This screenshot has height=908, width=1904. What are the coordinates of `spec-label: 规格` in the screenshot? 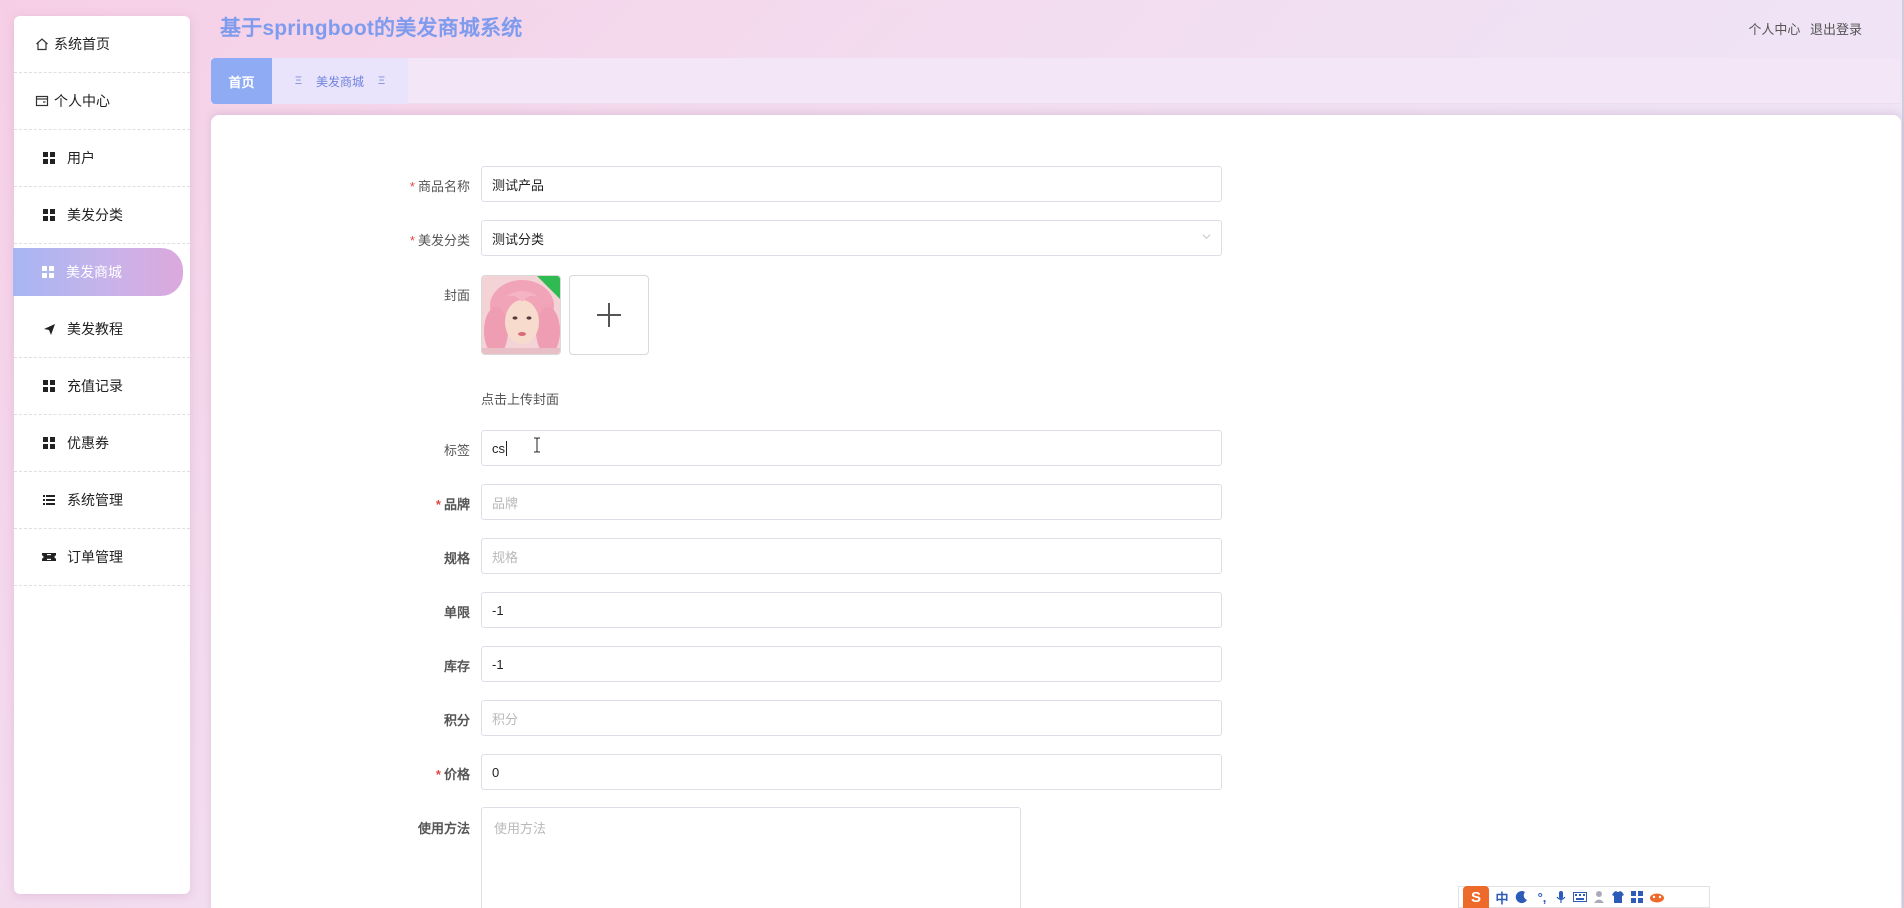 It's located at (456, 558).